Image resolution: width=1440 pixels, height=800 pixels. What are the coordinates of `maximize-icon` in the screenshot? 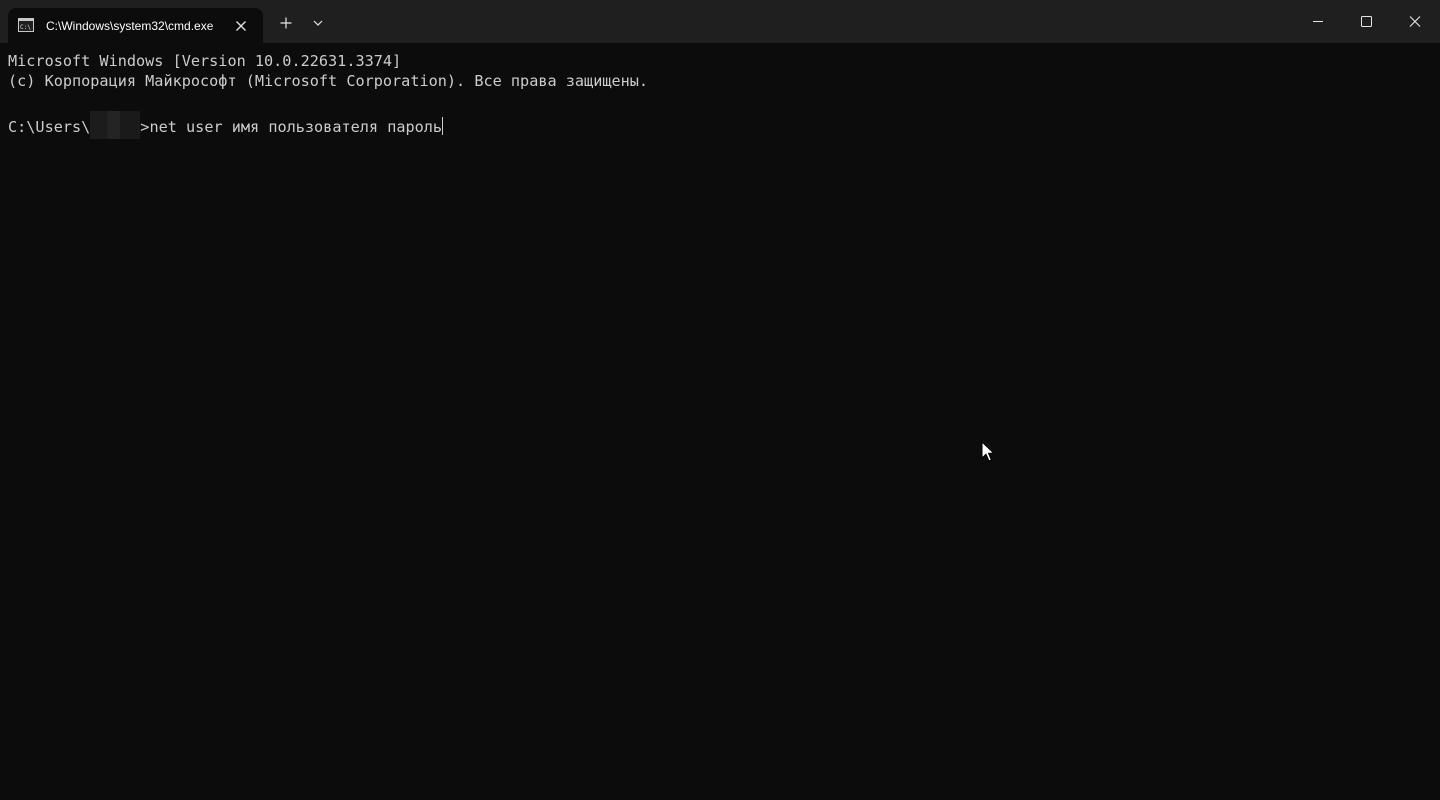 It's located at (1366, 21).